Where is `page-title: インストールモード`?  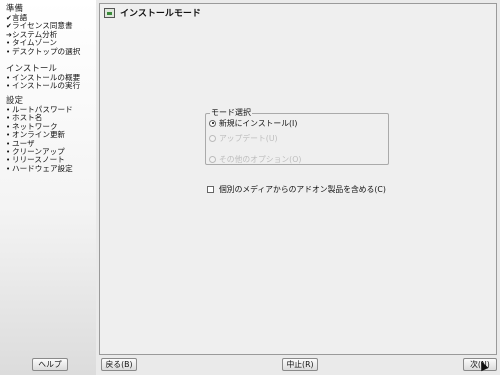 page-title: インストールモード is located at coordinates (160, 14).